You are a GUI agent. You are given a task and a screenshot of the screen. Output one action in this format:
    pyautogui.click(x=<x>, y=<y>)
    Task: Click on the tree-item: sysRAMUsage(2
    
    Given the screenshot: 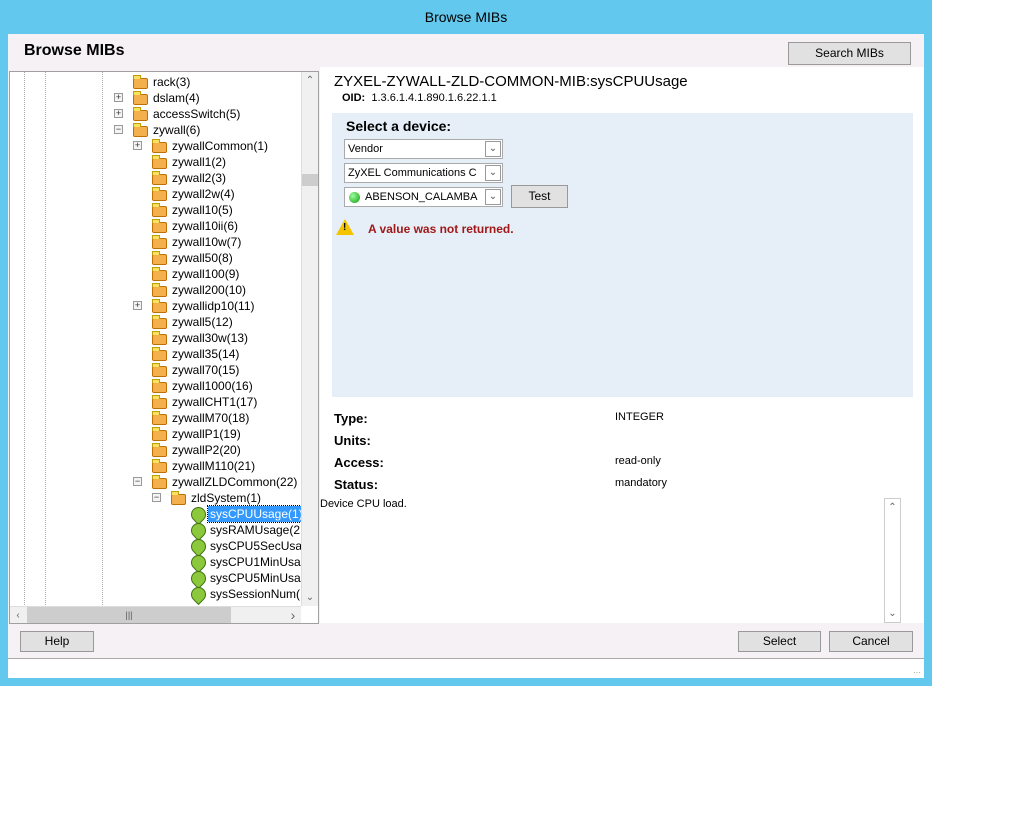 What is the action you would take?
    pyautogui.click(x=156, y=530)
    